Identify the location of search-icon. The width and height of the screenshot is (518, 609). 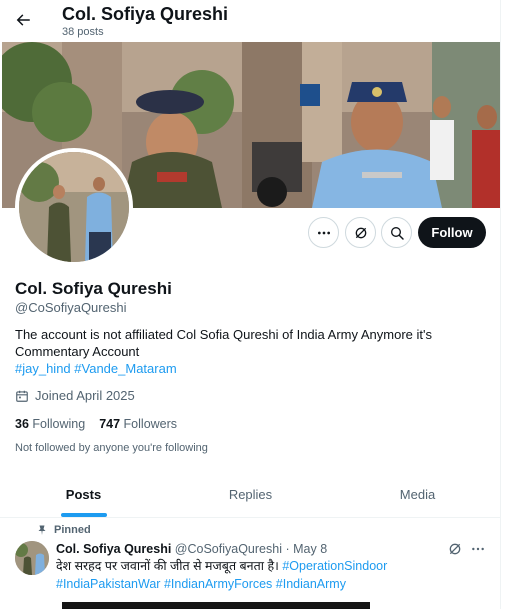
(397, 233).